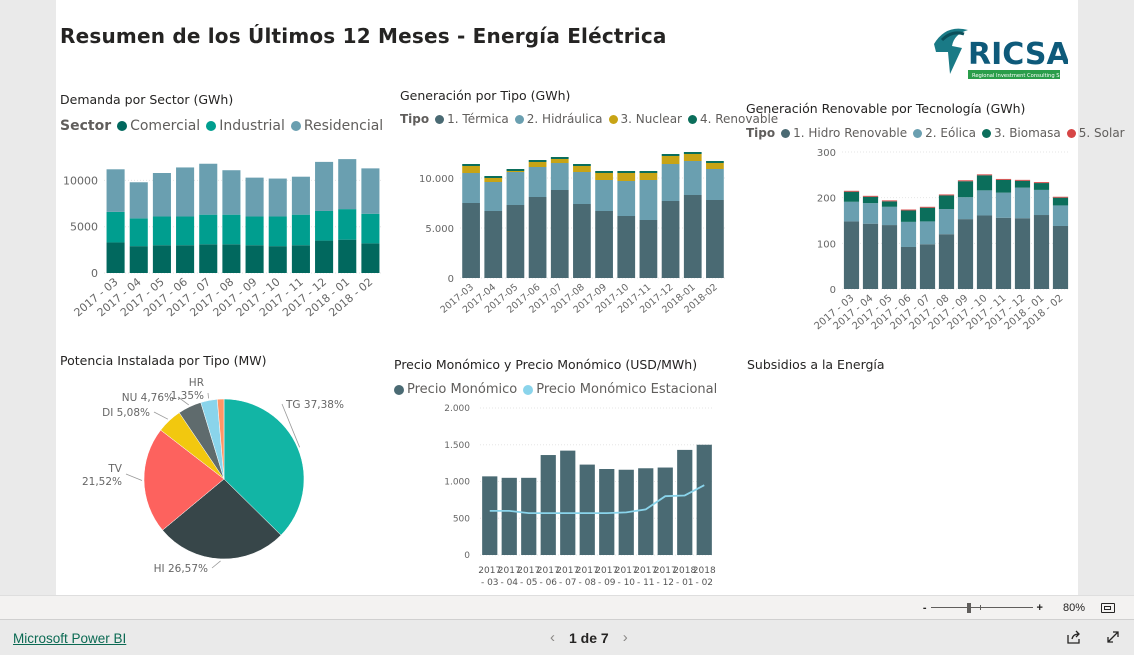 The image size is (1134, 655). What do you see at coordinates (457, 409) in the screenshot?
I see `y-tick-label: 2.000` at bounding box center [457, 409].